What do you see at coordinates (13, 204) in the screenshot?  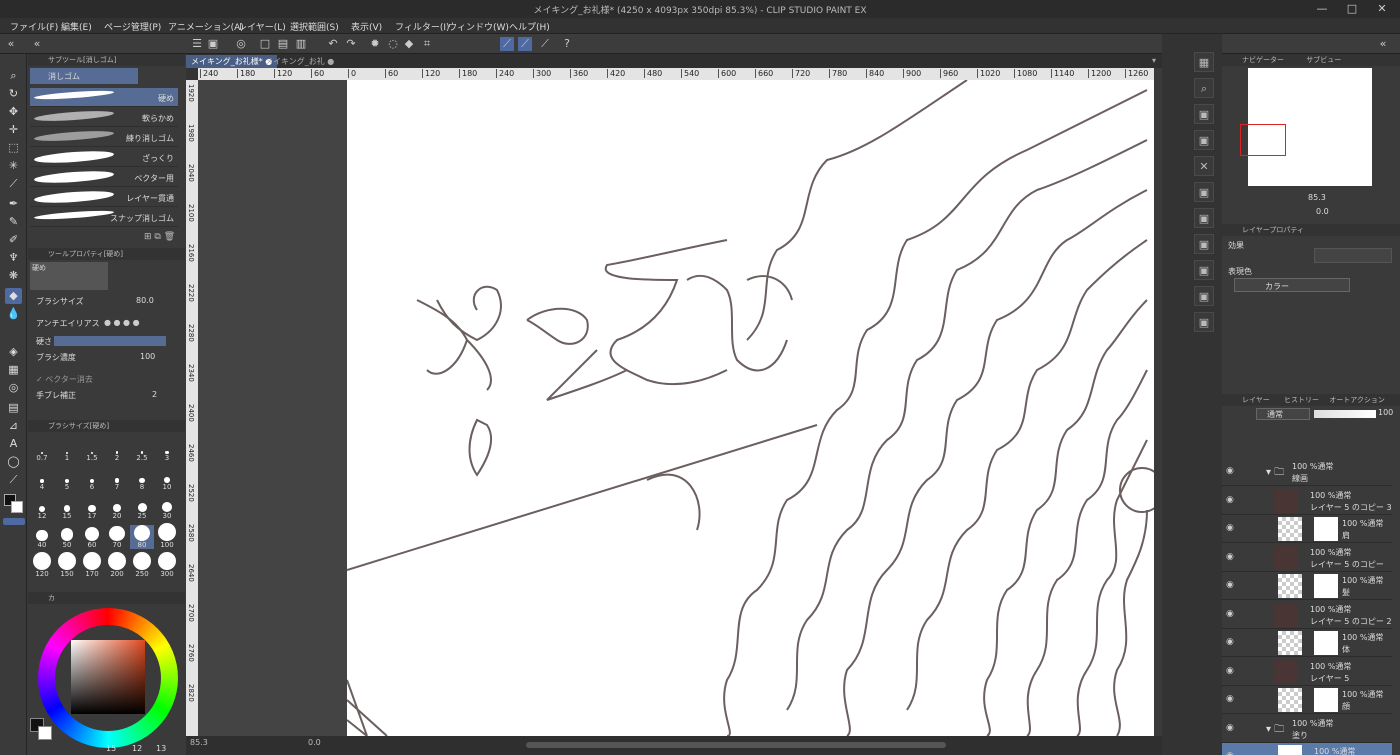 I see `pen-tool-icon: ✒` at bounding box center [13, 204].